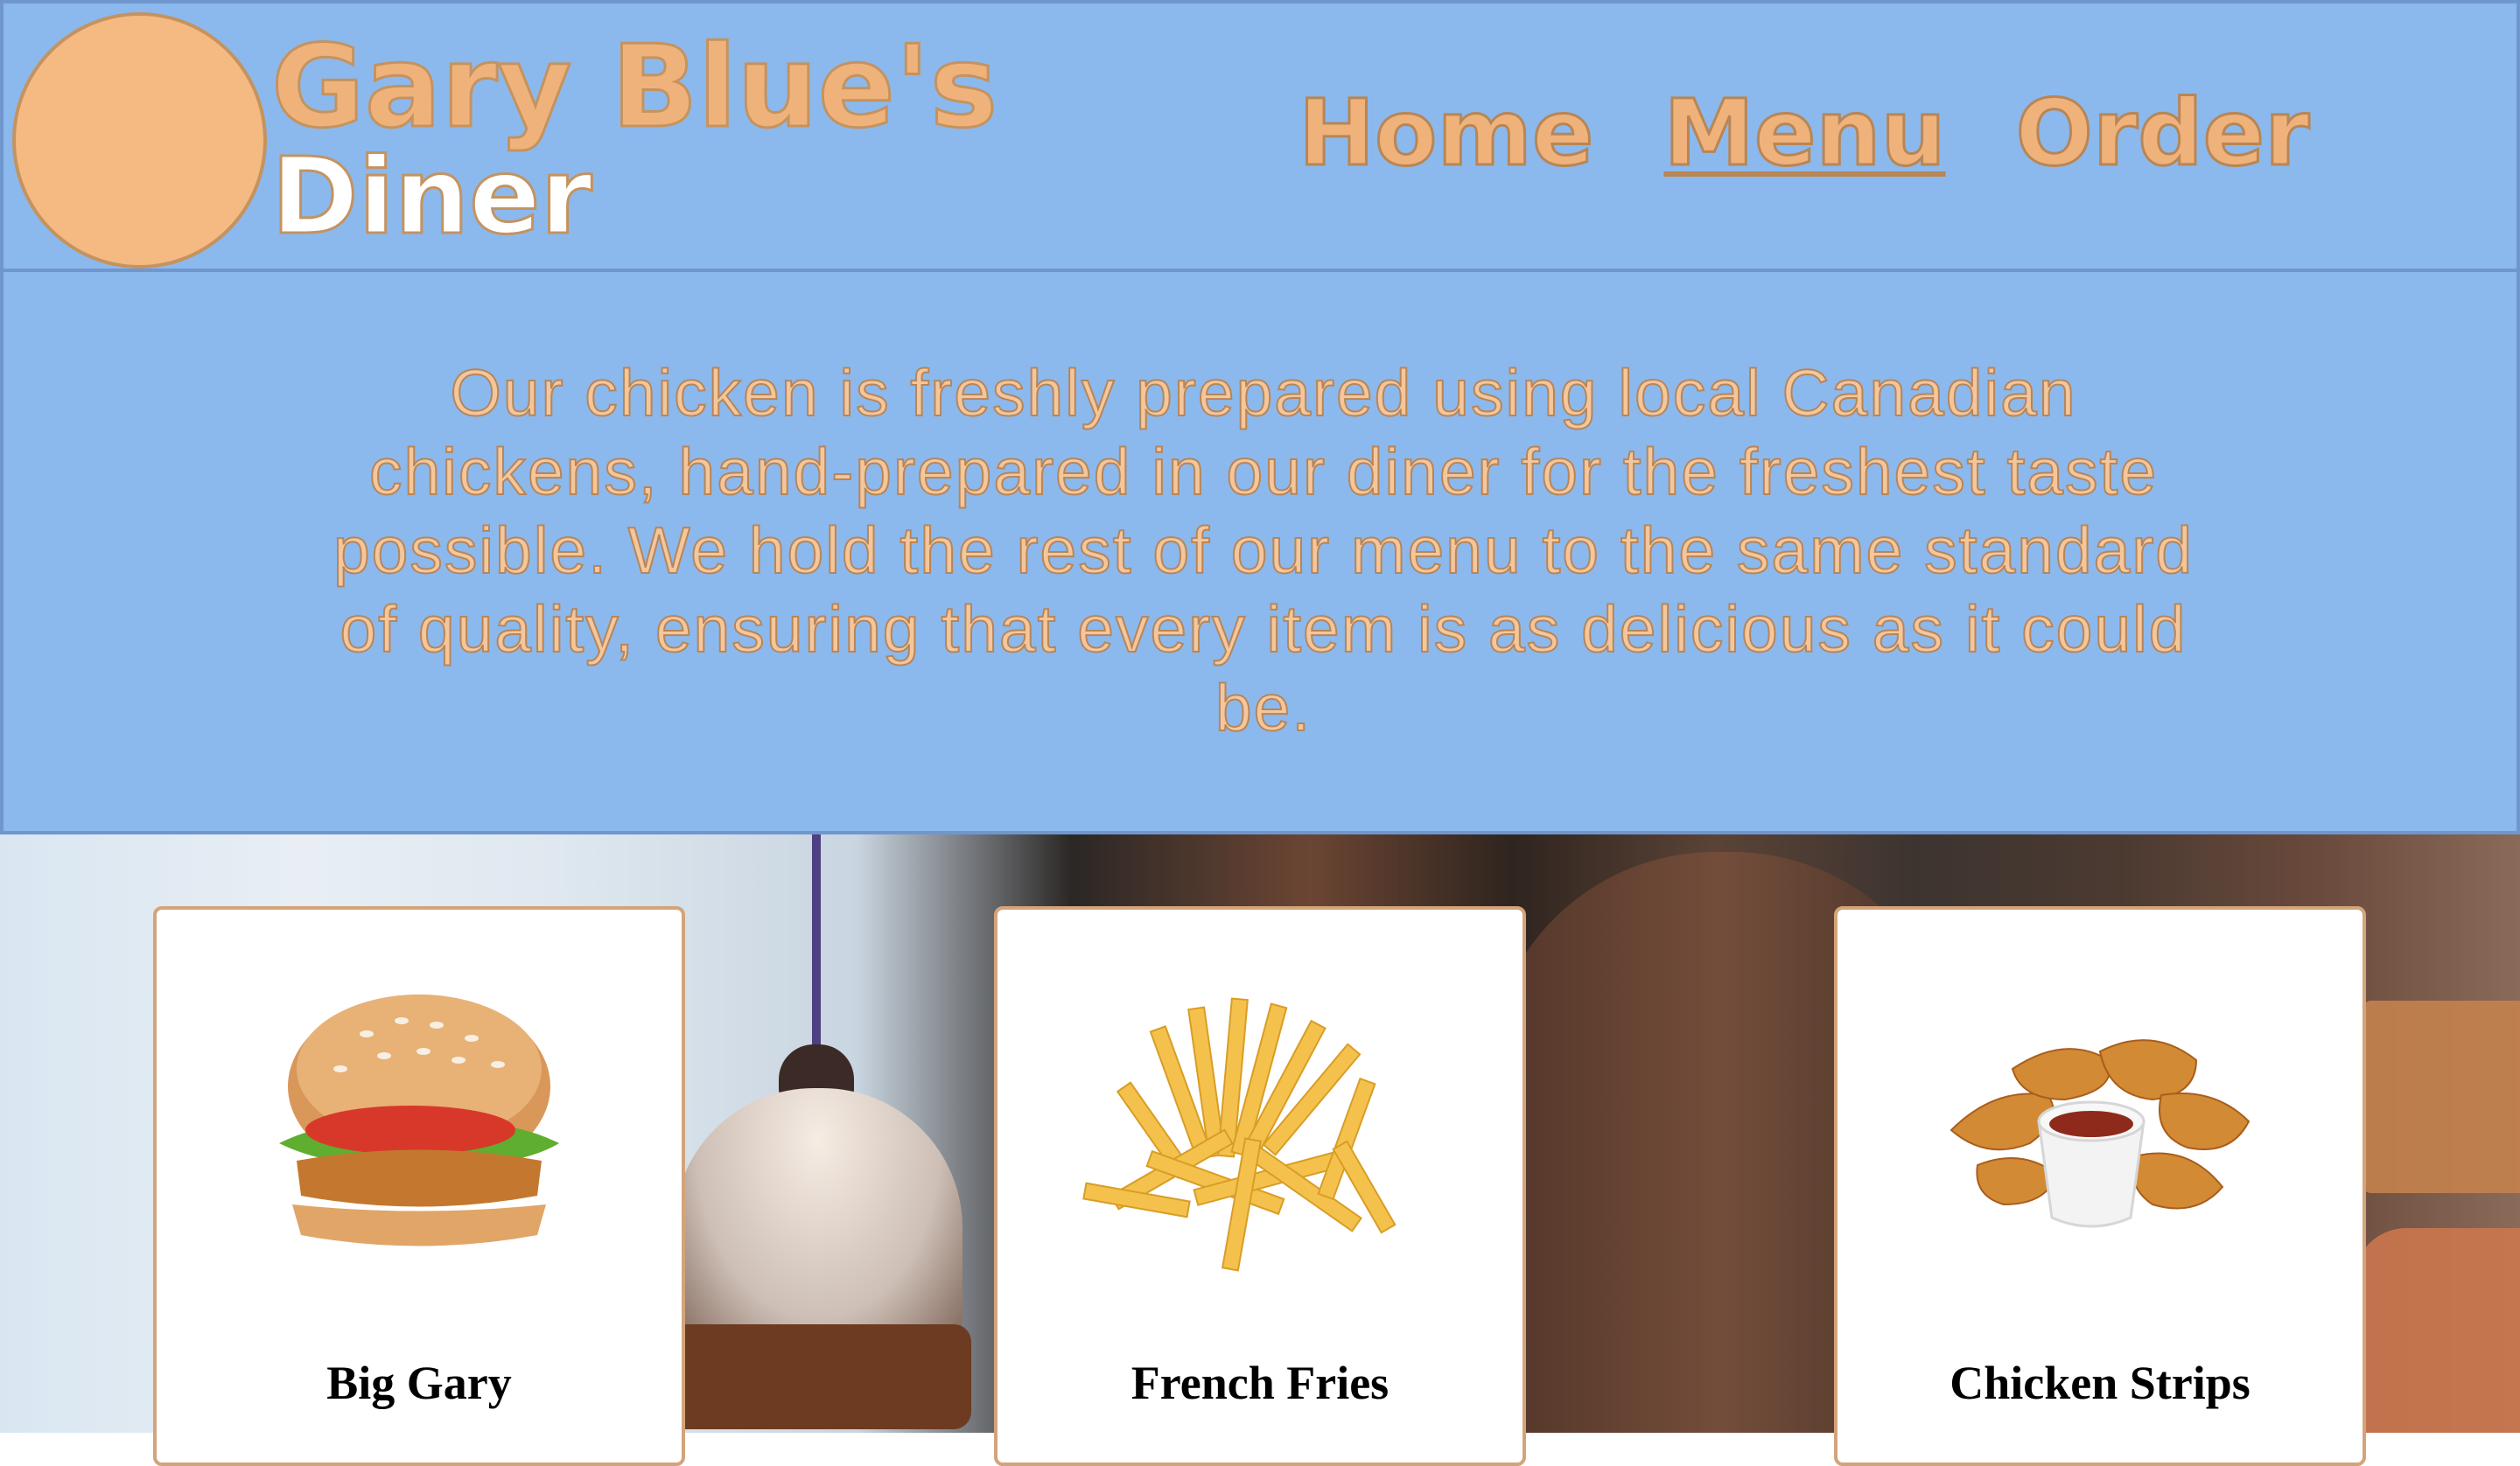  What do you see at coordinates (634, 86) in the screenshot?
I see `brand-name-line1: Gary Blue's` at bounding box center [634, 86].